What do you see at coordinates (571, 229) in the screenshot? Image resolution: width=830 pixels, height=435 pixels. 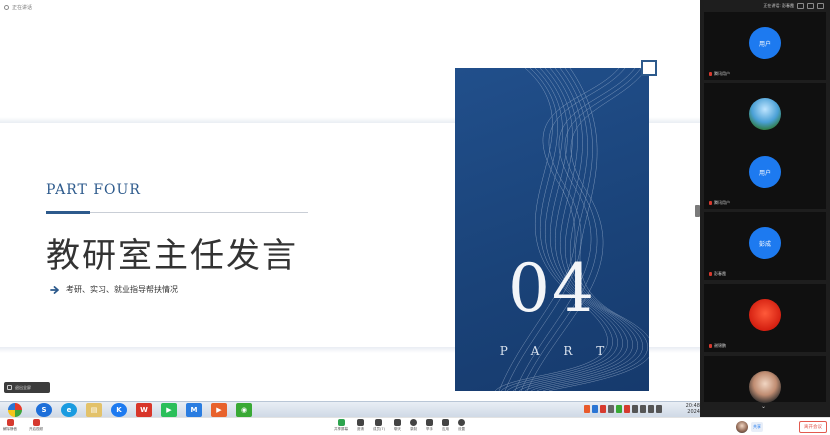 I see `wave-lines-decoration` at bounding box center [571, 229].